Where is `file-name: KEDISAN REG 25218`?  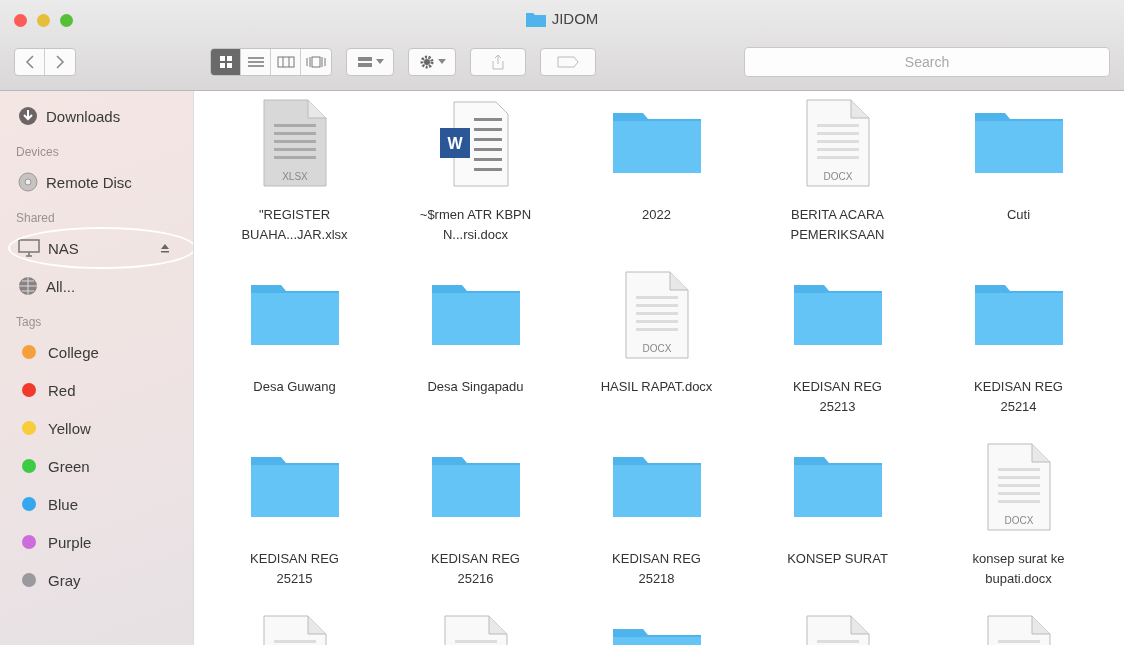 file-name: KEDISAN REG 25218 is located at coordinates (656, 569).